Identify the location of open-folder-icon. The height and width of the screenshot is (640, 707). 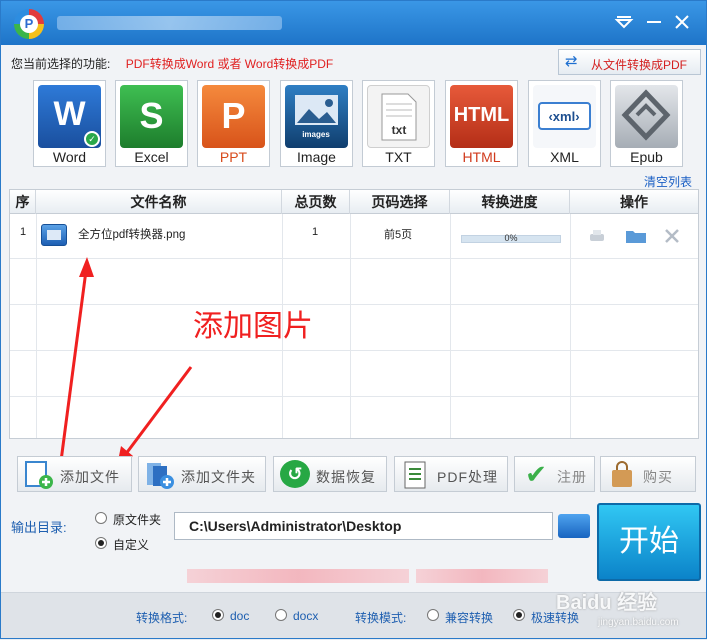
(635, 236).